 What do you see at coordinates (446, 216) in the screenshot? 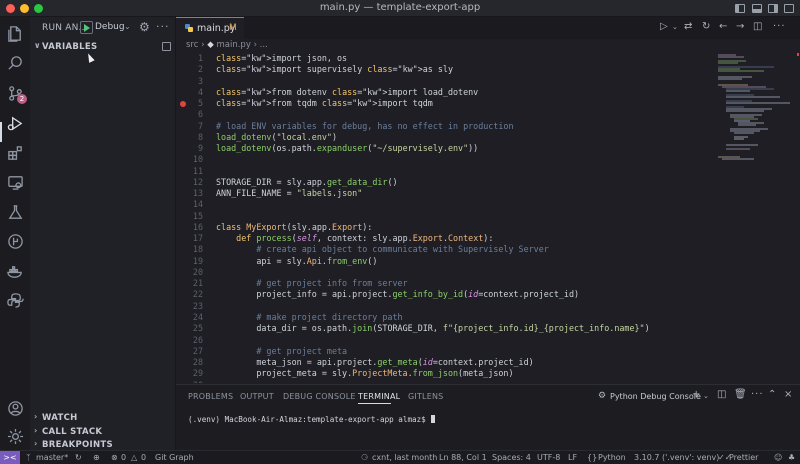
I see `code-line: 15` at bounding box center [446, 216].